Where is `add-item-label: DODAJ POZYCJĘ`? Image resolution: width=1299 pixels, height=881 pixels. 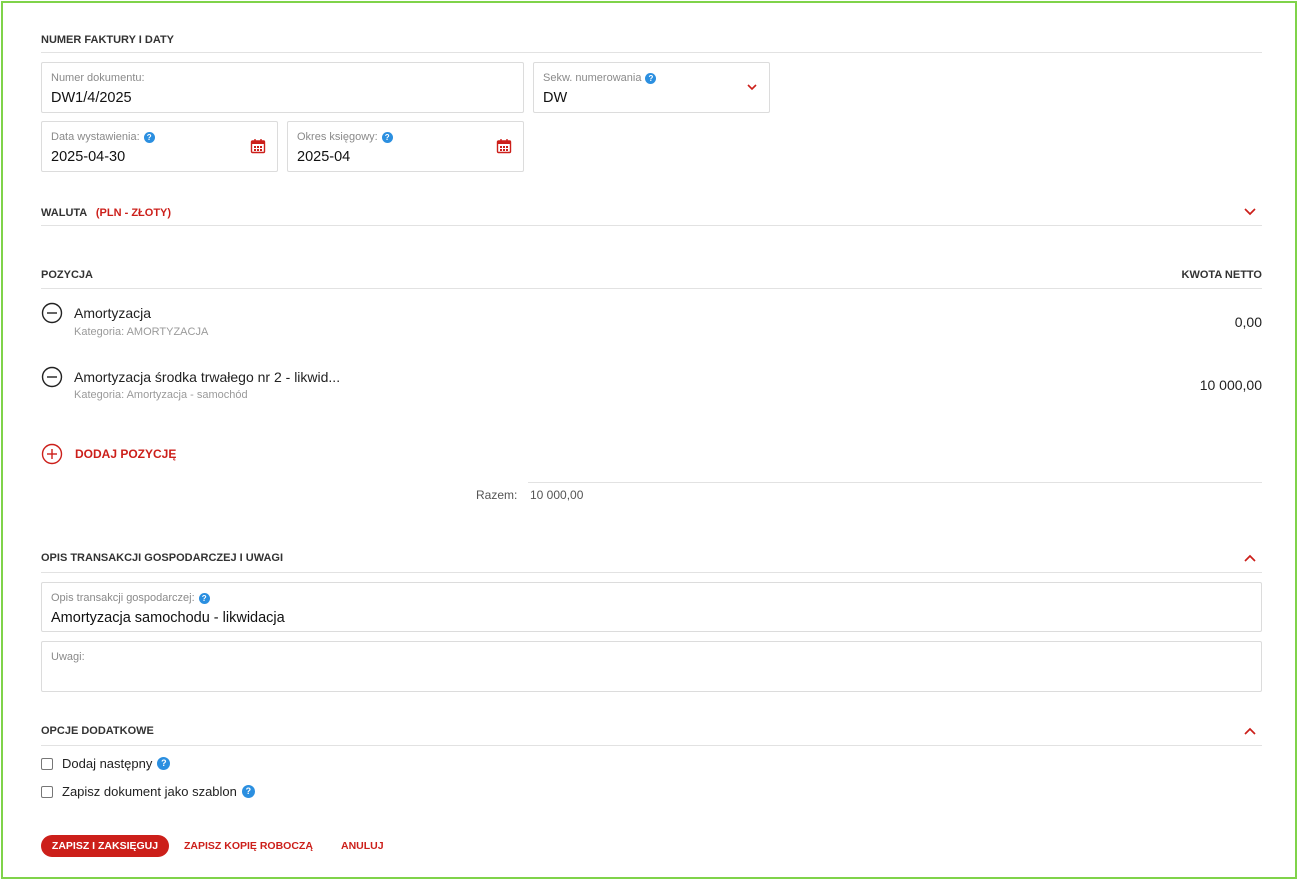
add-item-label: DODAJ POZYCJĘ is located at coordinates (126, 454).